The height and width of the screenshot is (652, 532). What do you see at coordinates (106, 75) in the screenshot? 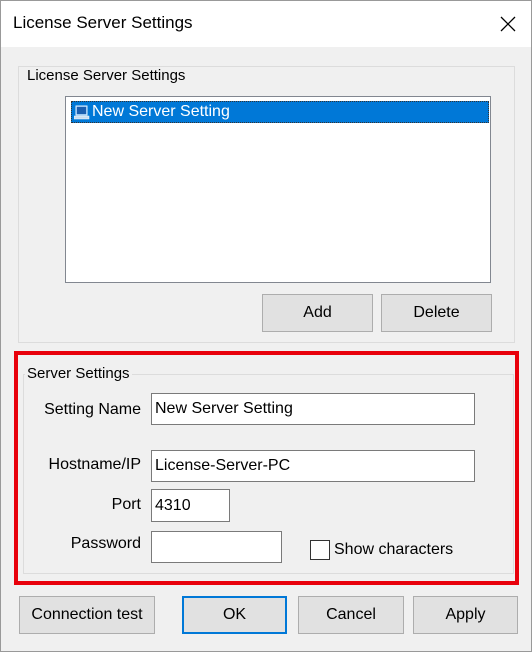
I see `license-server-group-label: License Server Settings` at bounding box center [106, 75].